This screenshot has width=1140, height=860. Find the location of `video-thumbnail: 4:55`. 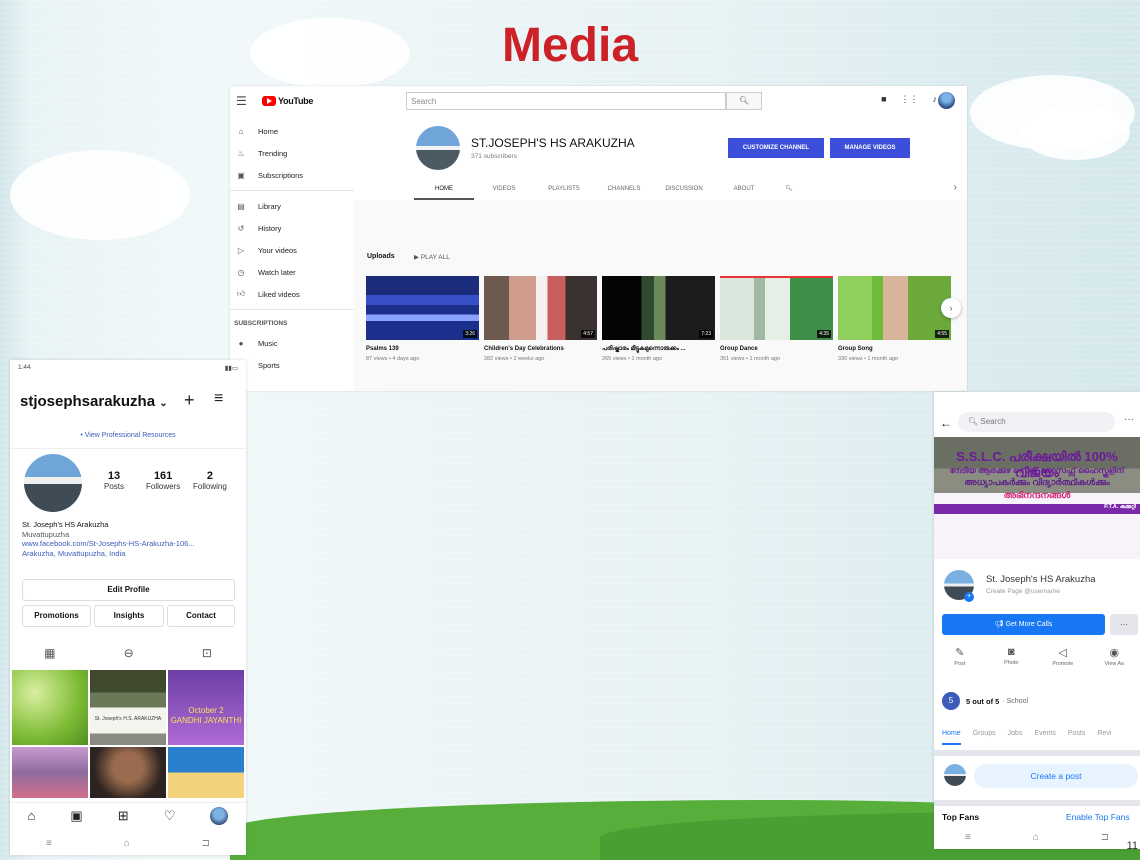

video-thumbnail: 4:55 is located at coordinates (894, 308).